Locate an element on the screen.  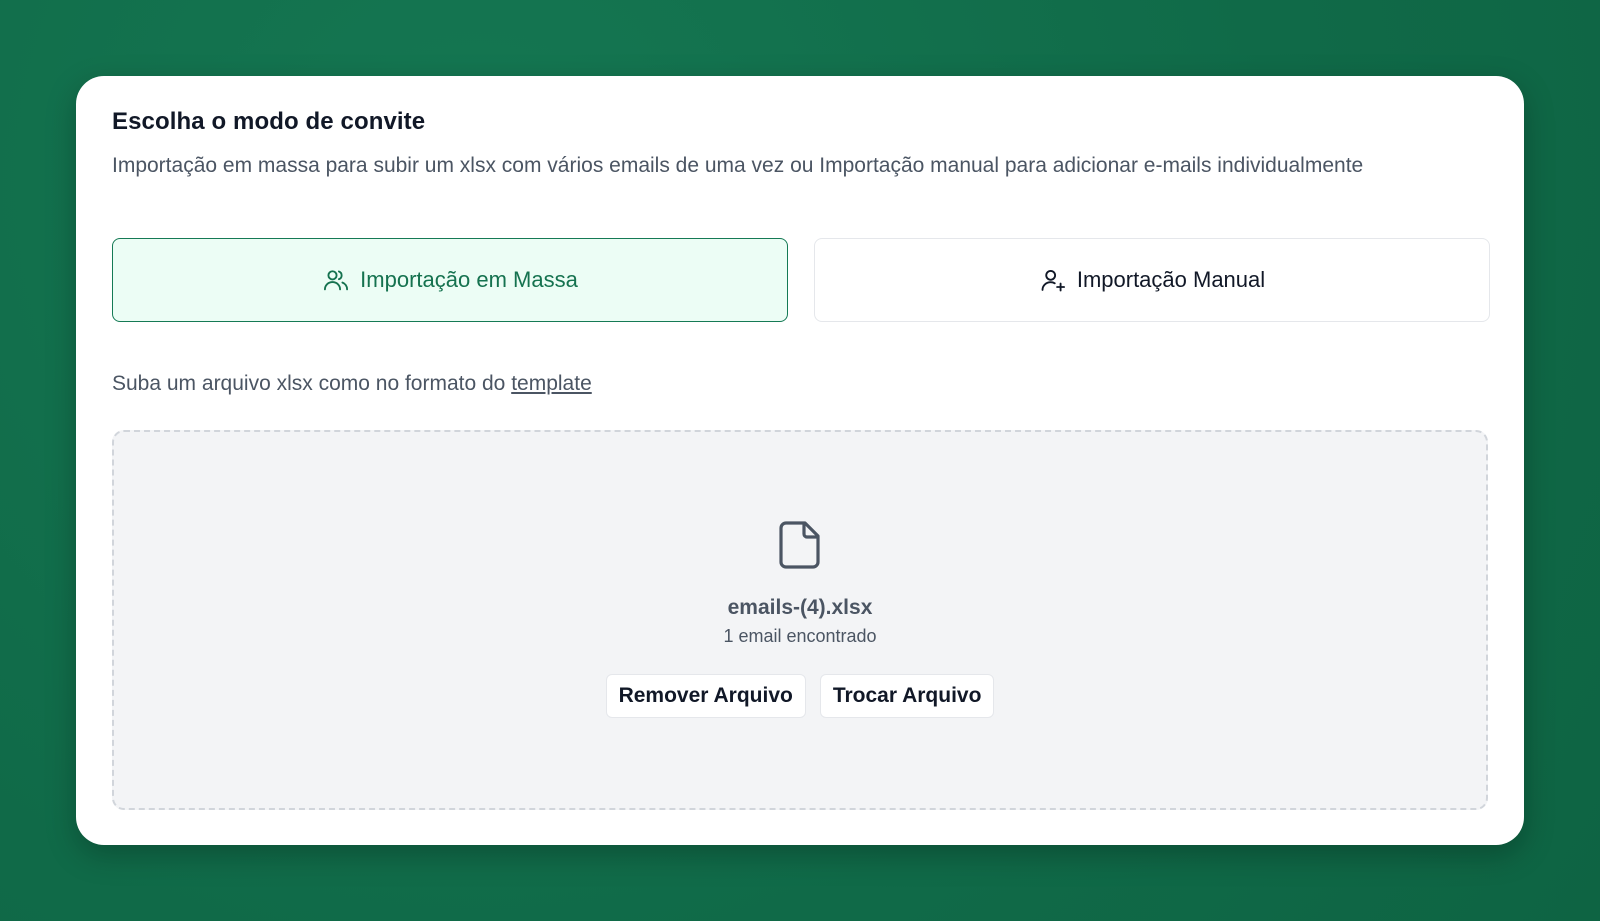
card-title: Escolha o modo de convite is located at coordinates (269, 121).